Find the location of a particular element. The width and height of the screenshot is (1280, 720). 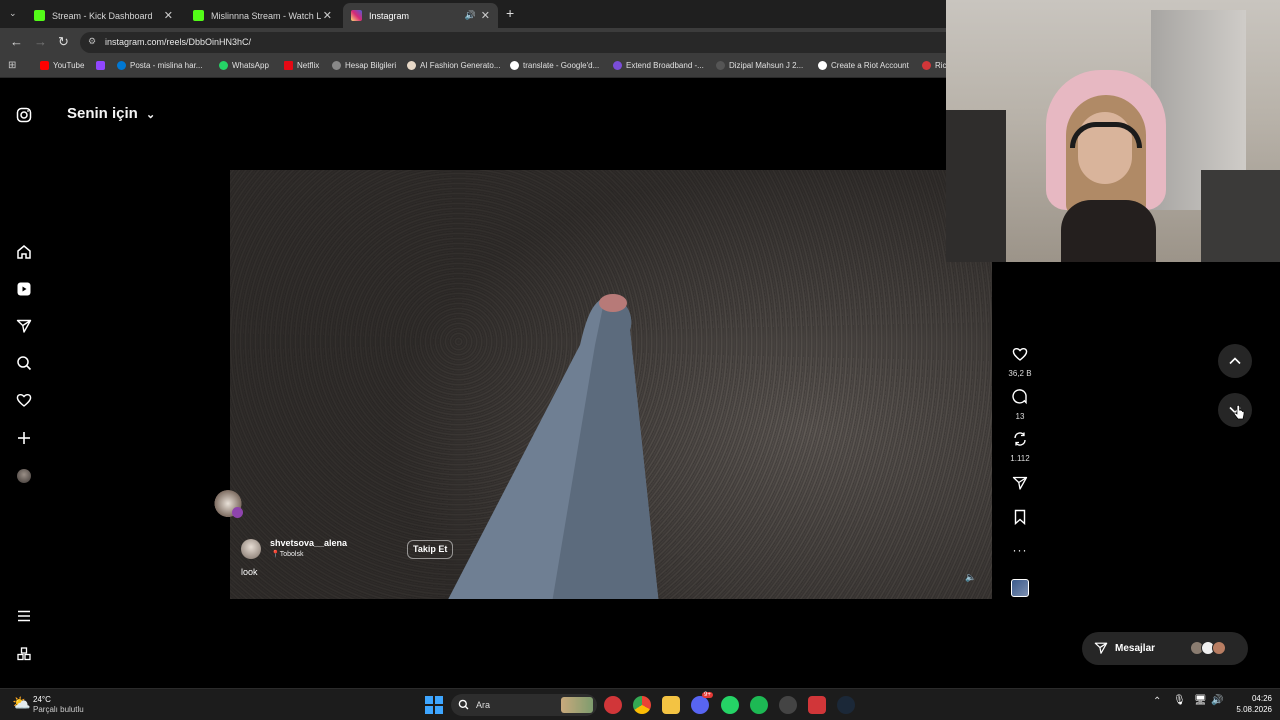

apps-grid-icon: ⊞ is located at coordinates (12, 65).